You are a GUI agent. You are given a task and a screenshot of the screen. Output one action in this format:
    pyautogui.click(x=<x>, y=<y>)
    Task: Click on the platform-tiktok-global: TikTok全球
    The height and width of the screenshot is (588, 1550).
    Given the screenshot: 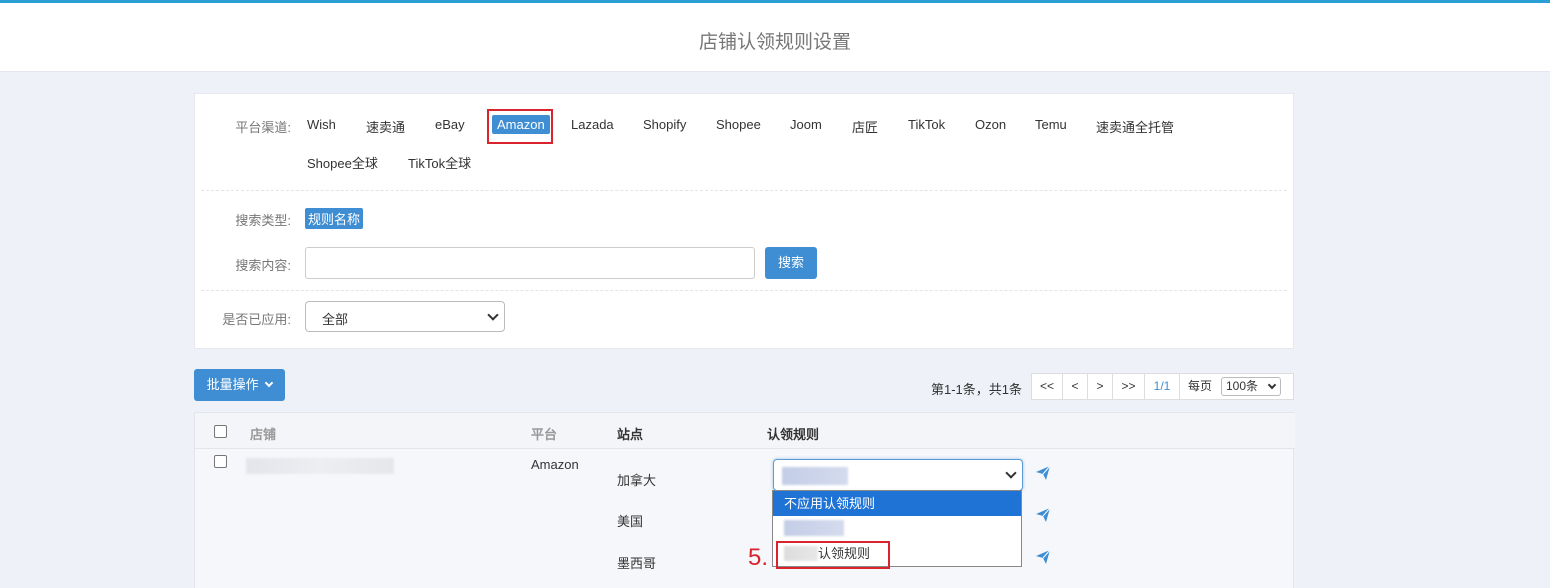 What is the action you would take?
    pyautogui.click(x=439, y=162)
    